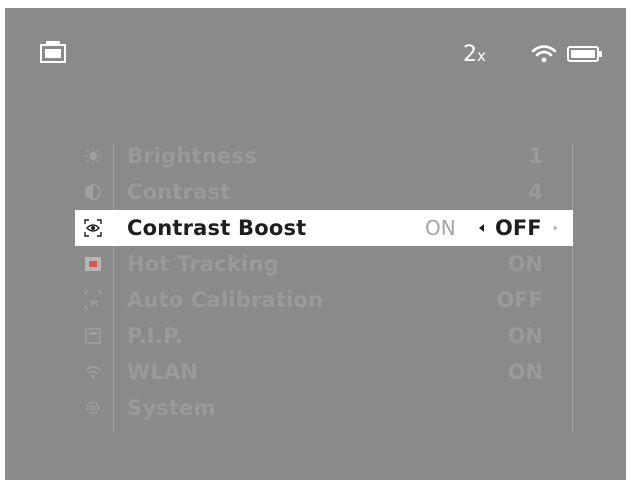  What do you see at coordinates (93, 264) in the screenshot?
I see `hot-tracking-icon` at bounding box center [93, 264].